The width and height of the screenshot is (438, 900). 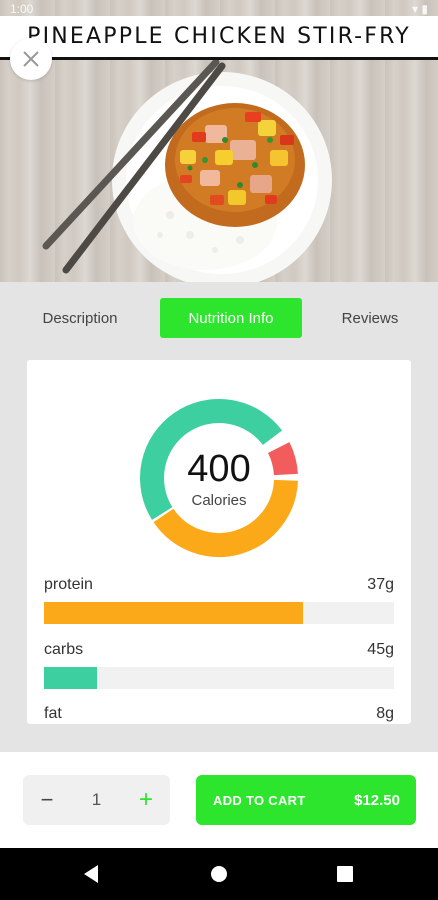 I want to click on close-button, so click(x=31, y=59).